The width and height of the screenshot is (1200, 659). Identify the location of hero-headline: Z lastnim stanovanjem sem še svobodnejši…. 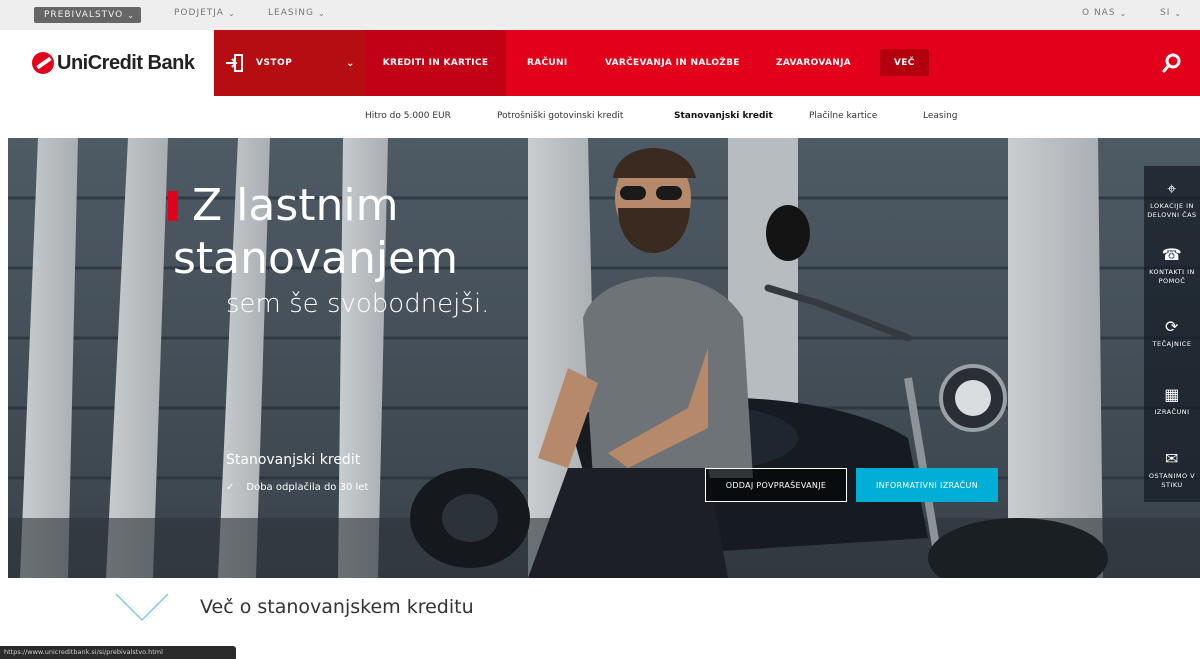
(328, 251).